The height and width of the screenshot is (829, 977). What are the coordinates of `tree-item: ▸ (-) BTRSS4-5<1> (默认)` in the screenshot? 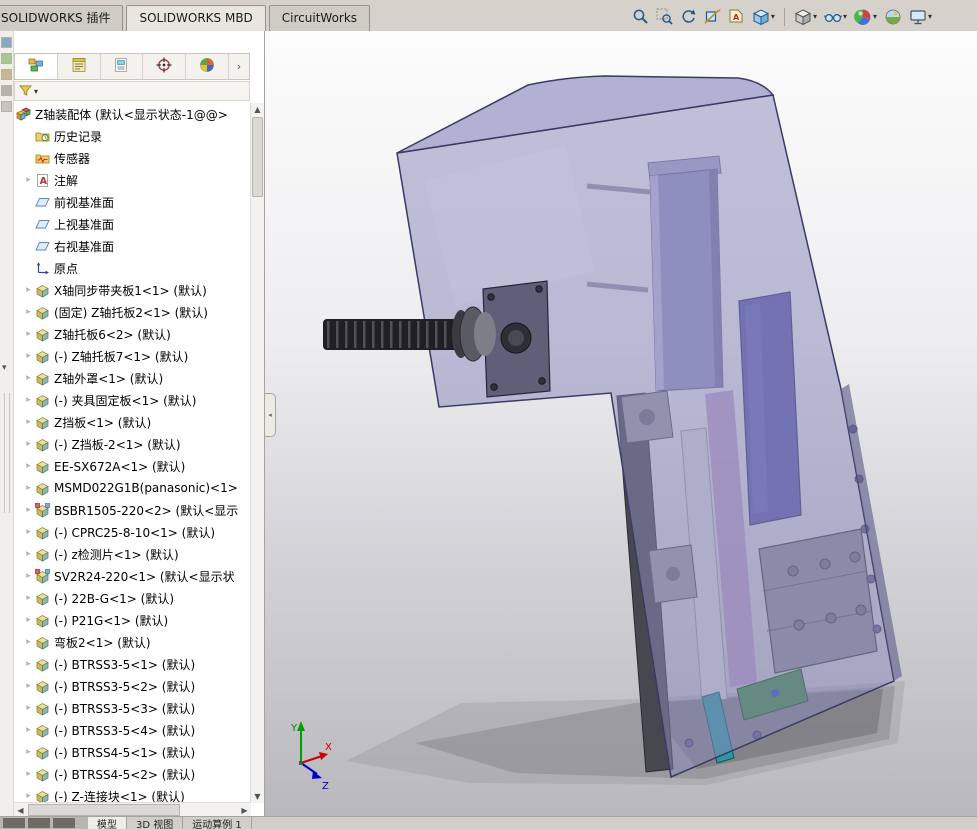 It's located at (132, 752).